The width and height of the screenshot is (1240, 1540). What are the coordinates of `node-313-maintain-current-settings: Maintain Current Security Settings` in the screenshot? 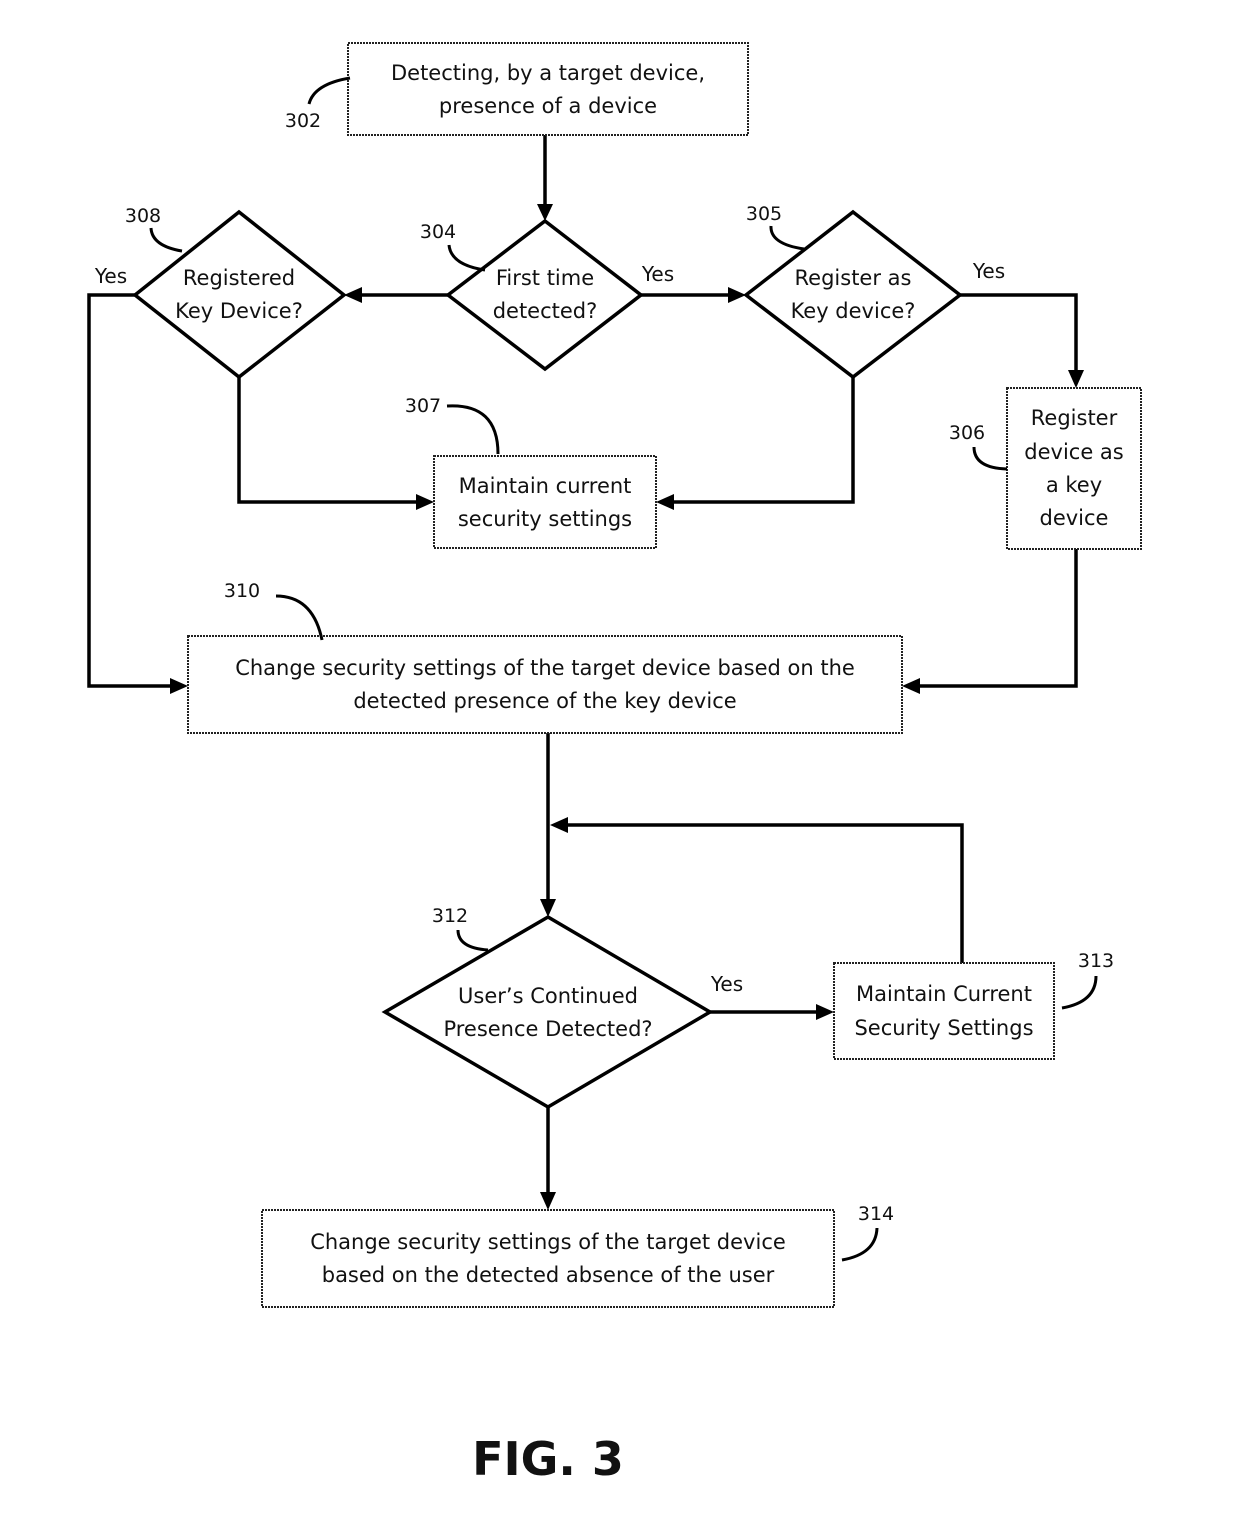 It's located at (944, 1011).